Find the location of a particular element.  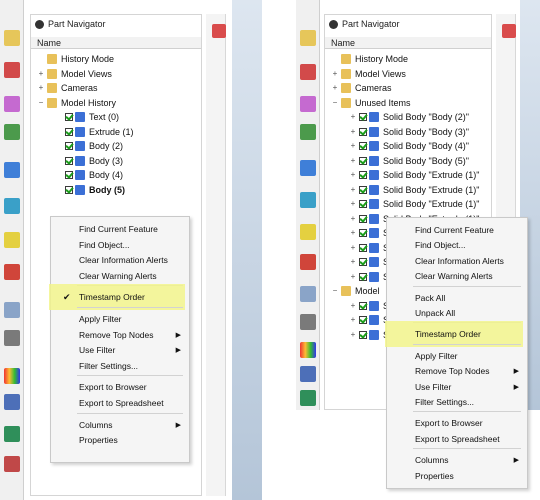

left-graphics-window is located at coordinates (247, 250).